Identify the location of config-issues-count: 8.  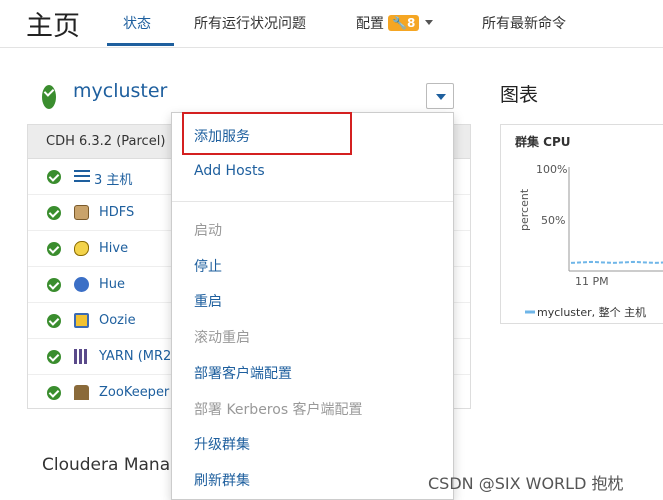
(411, 23).